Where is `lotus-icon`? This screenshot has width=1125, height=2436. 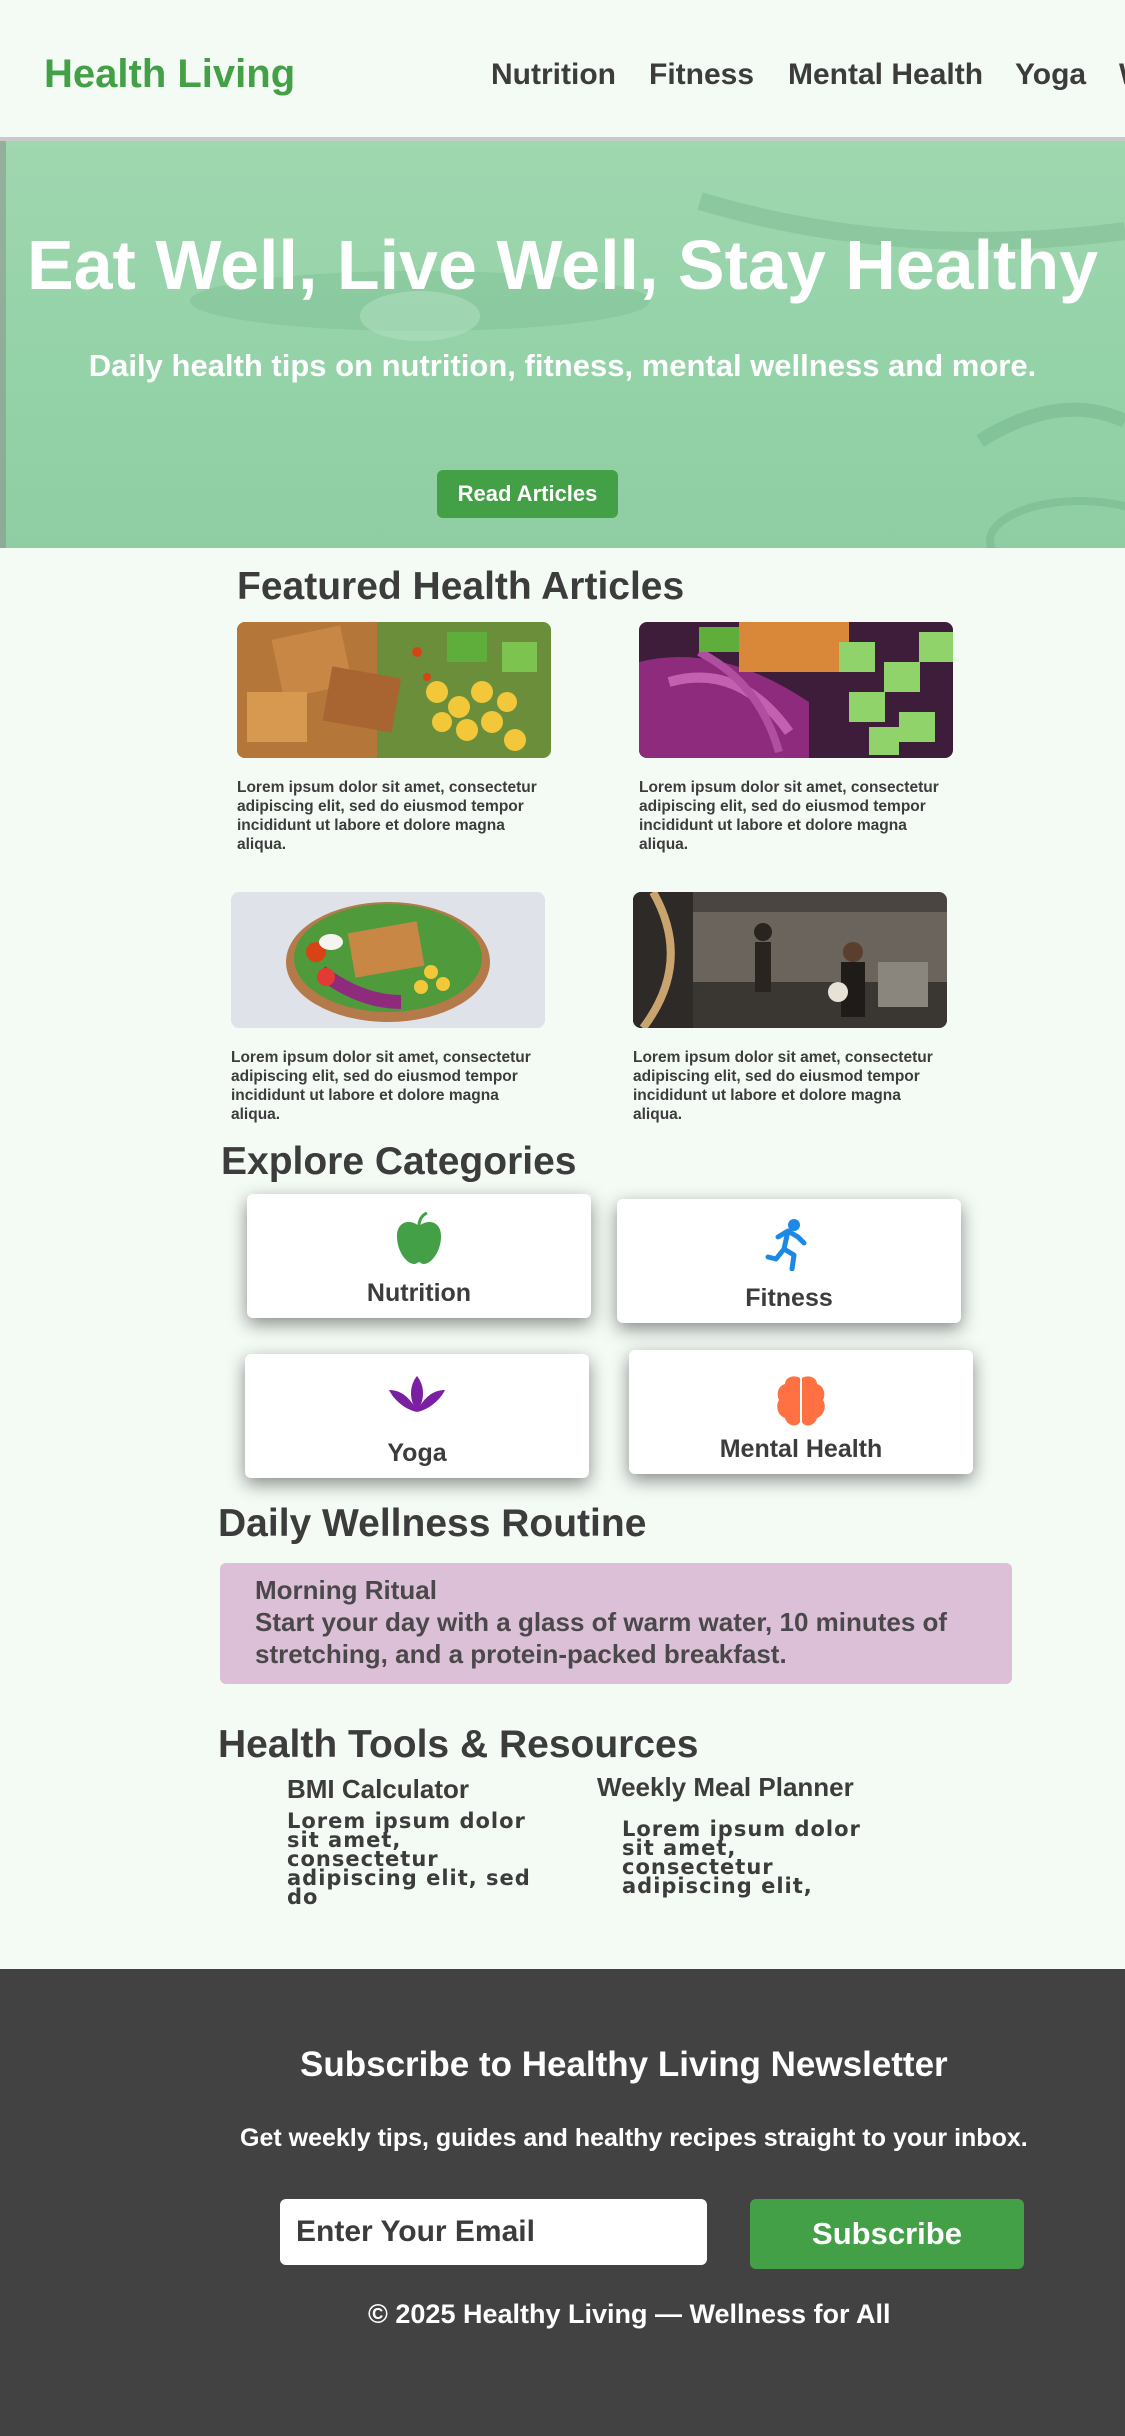
lotus-icon is located at coordinates (417, 1400).